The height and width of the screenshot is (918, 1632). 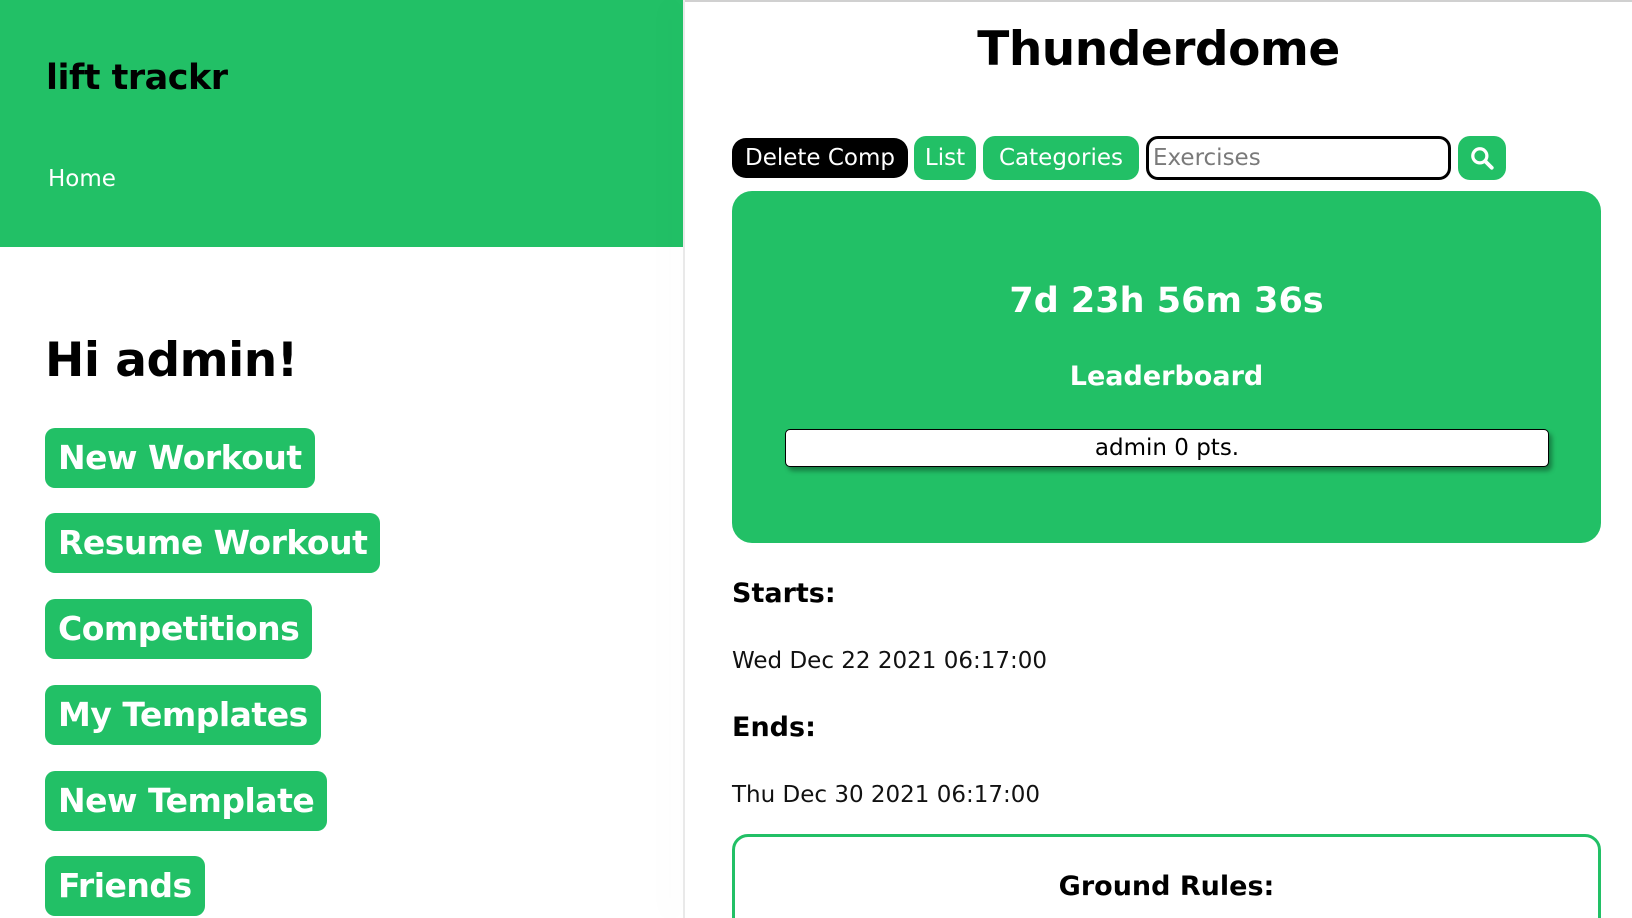 What do you see at coordinates (125, 886) in the screenshot?
I see `friends-button: Friends` at bounding box center [125, 886].